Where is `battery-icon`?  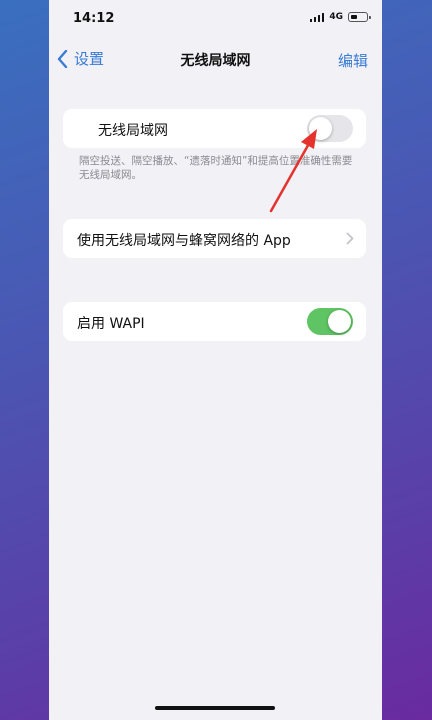
battery-icon is located at coordinates (359, 17).